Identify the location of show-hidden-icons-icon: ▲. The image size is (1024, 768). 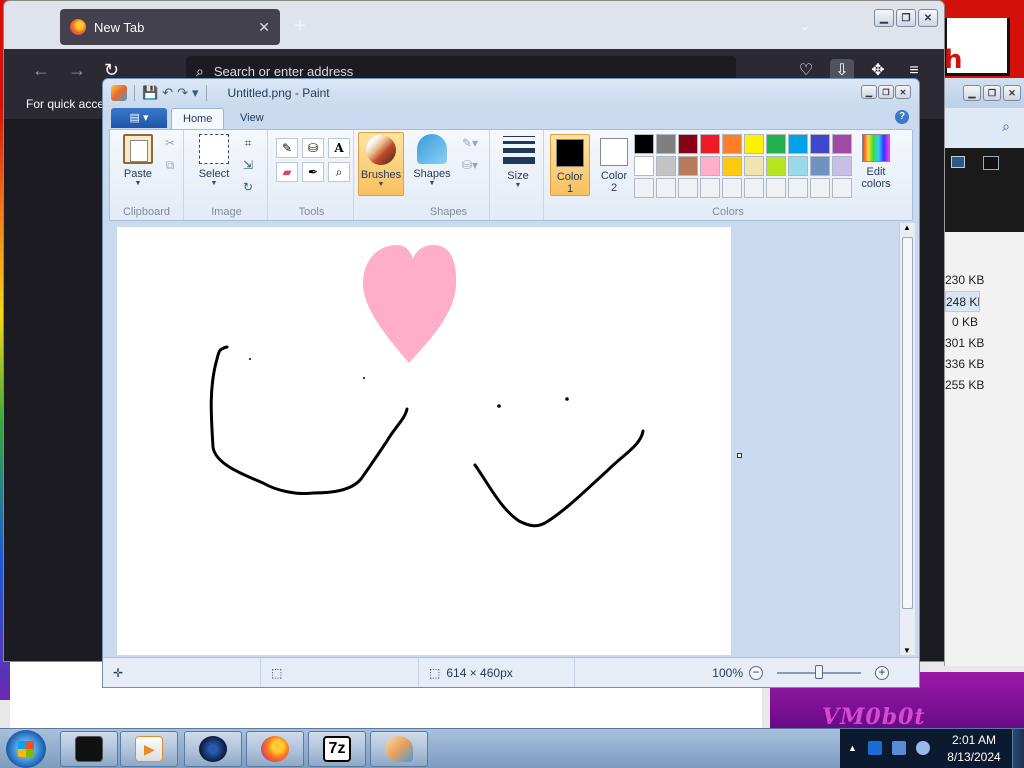
(852, 748).